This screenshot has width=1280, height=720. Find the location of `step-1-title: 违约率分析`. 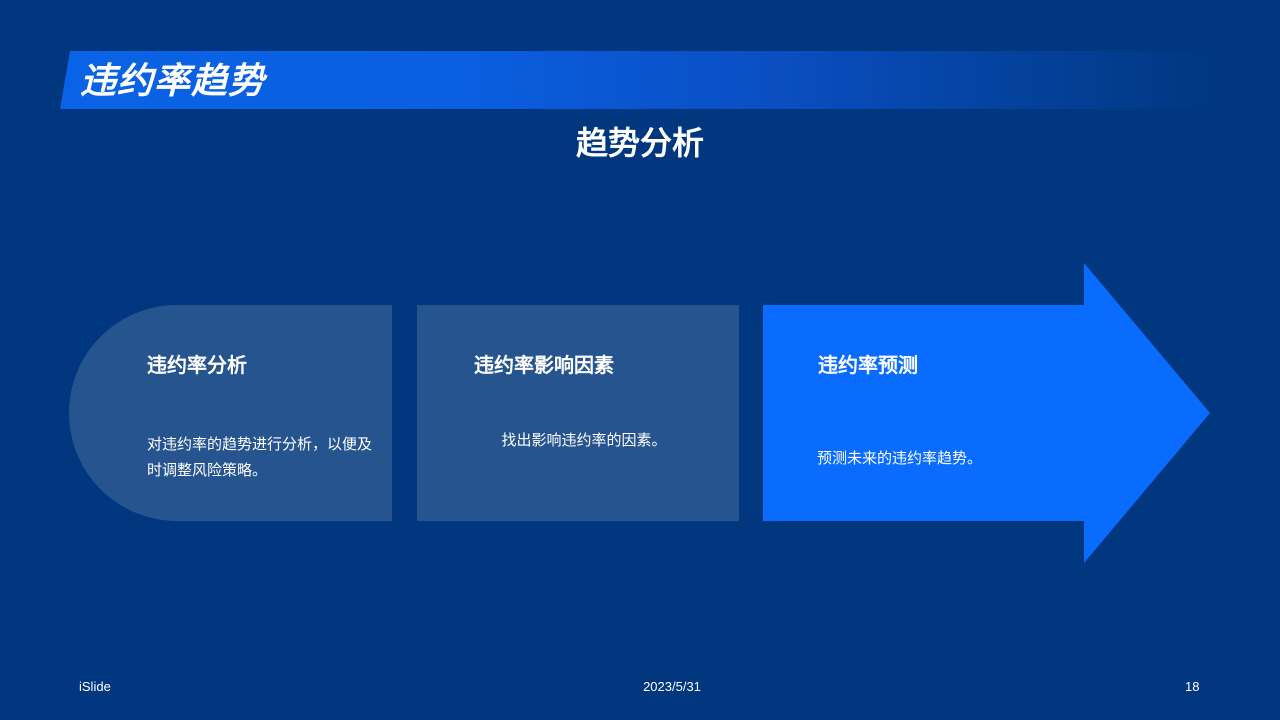

step-1-title: 违约率分析 is located at coordinates (197, 366).